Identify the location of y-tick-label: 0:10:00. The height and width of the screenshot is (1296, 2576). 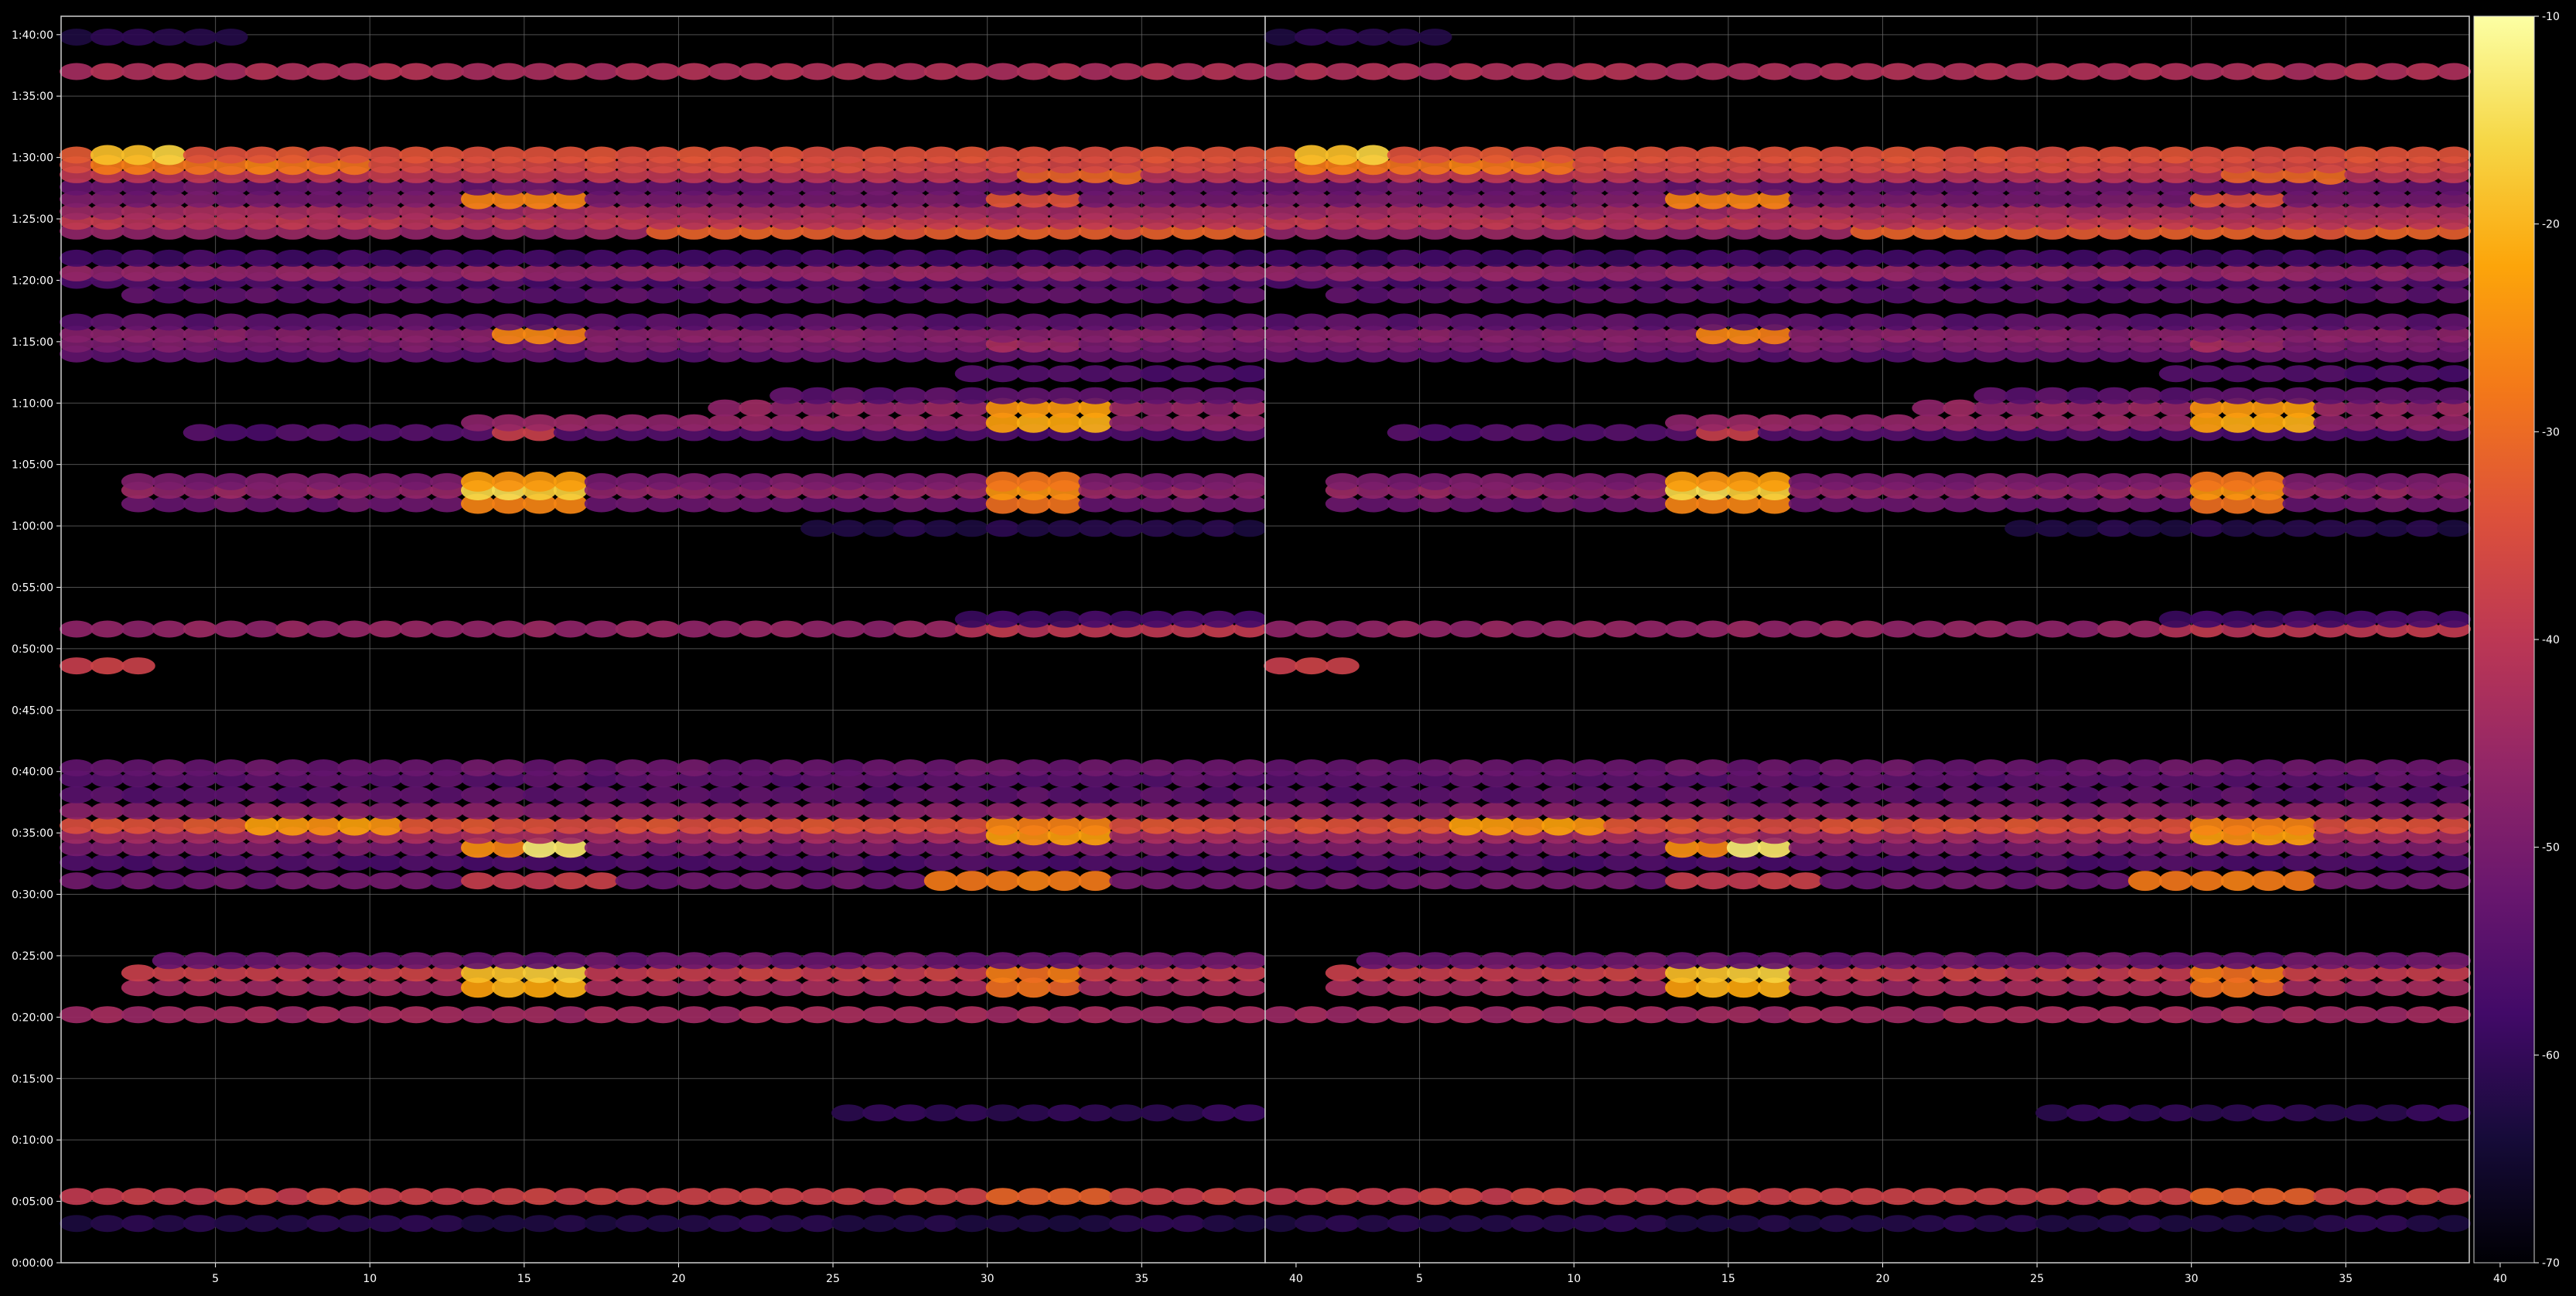
(32, 1140).